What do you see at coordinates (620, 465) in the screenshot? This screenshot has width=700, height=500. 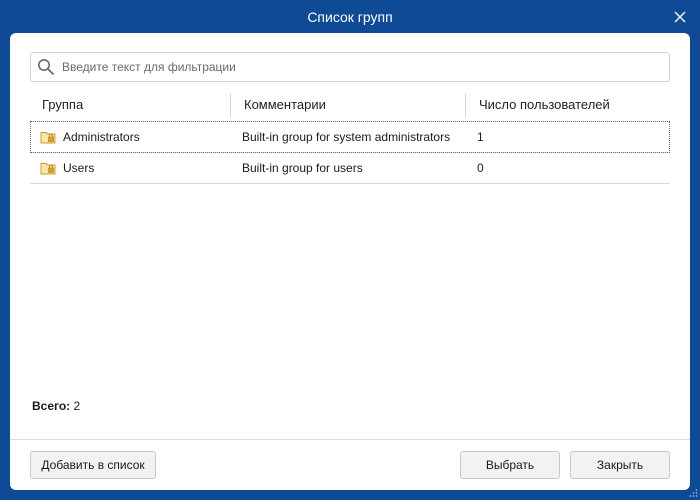 I see `close-button: Закрыть` at bounding box center [620, 465].